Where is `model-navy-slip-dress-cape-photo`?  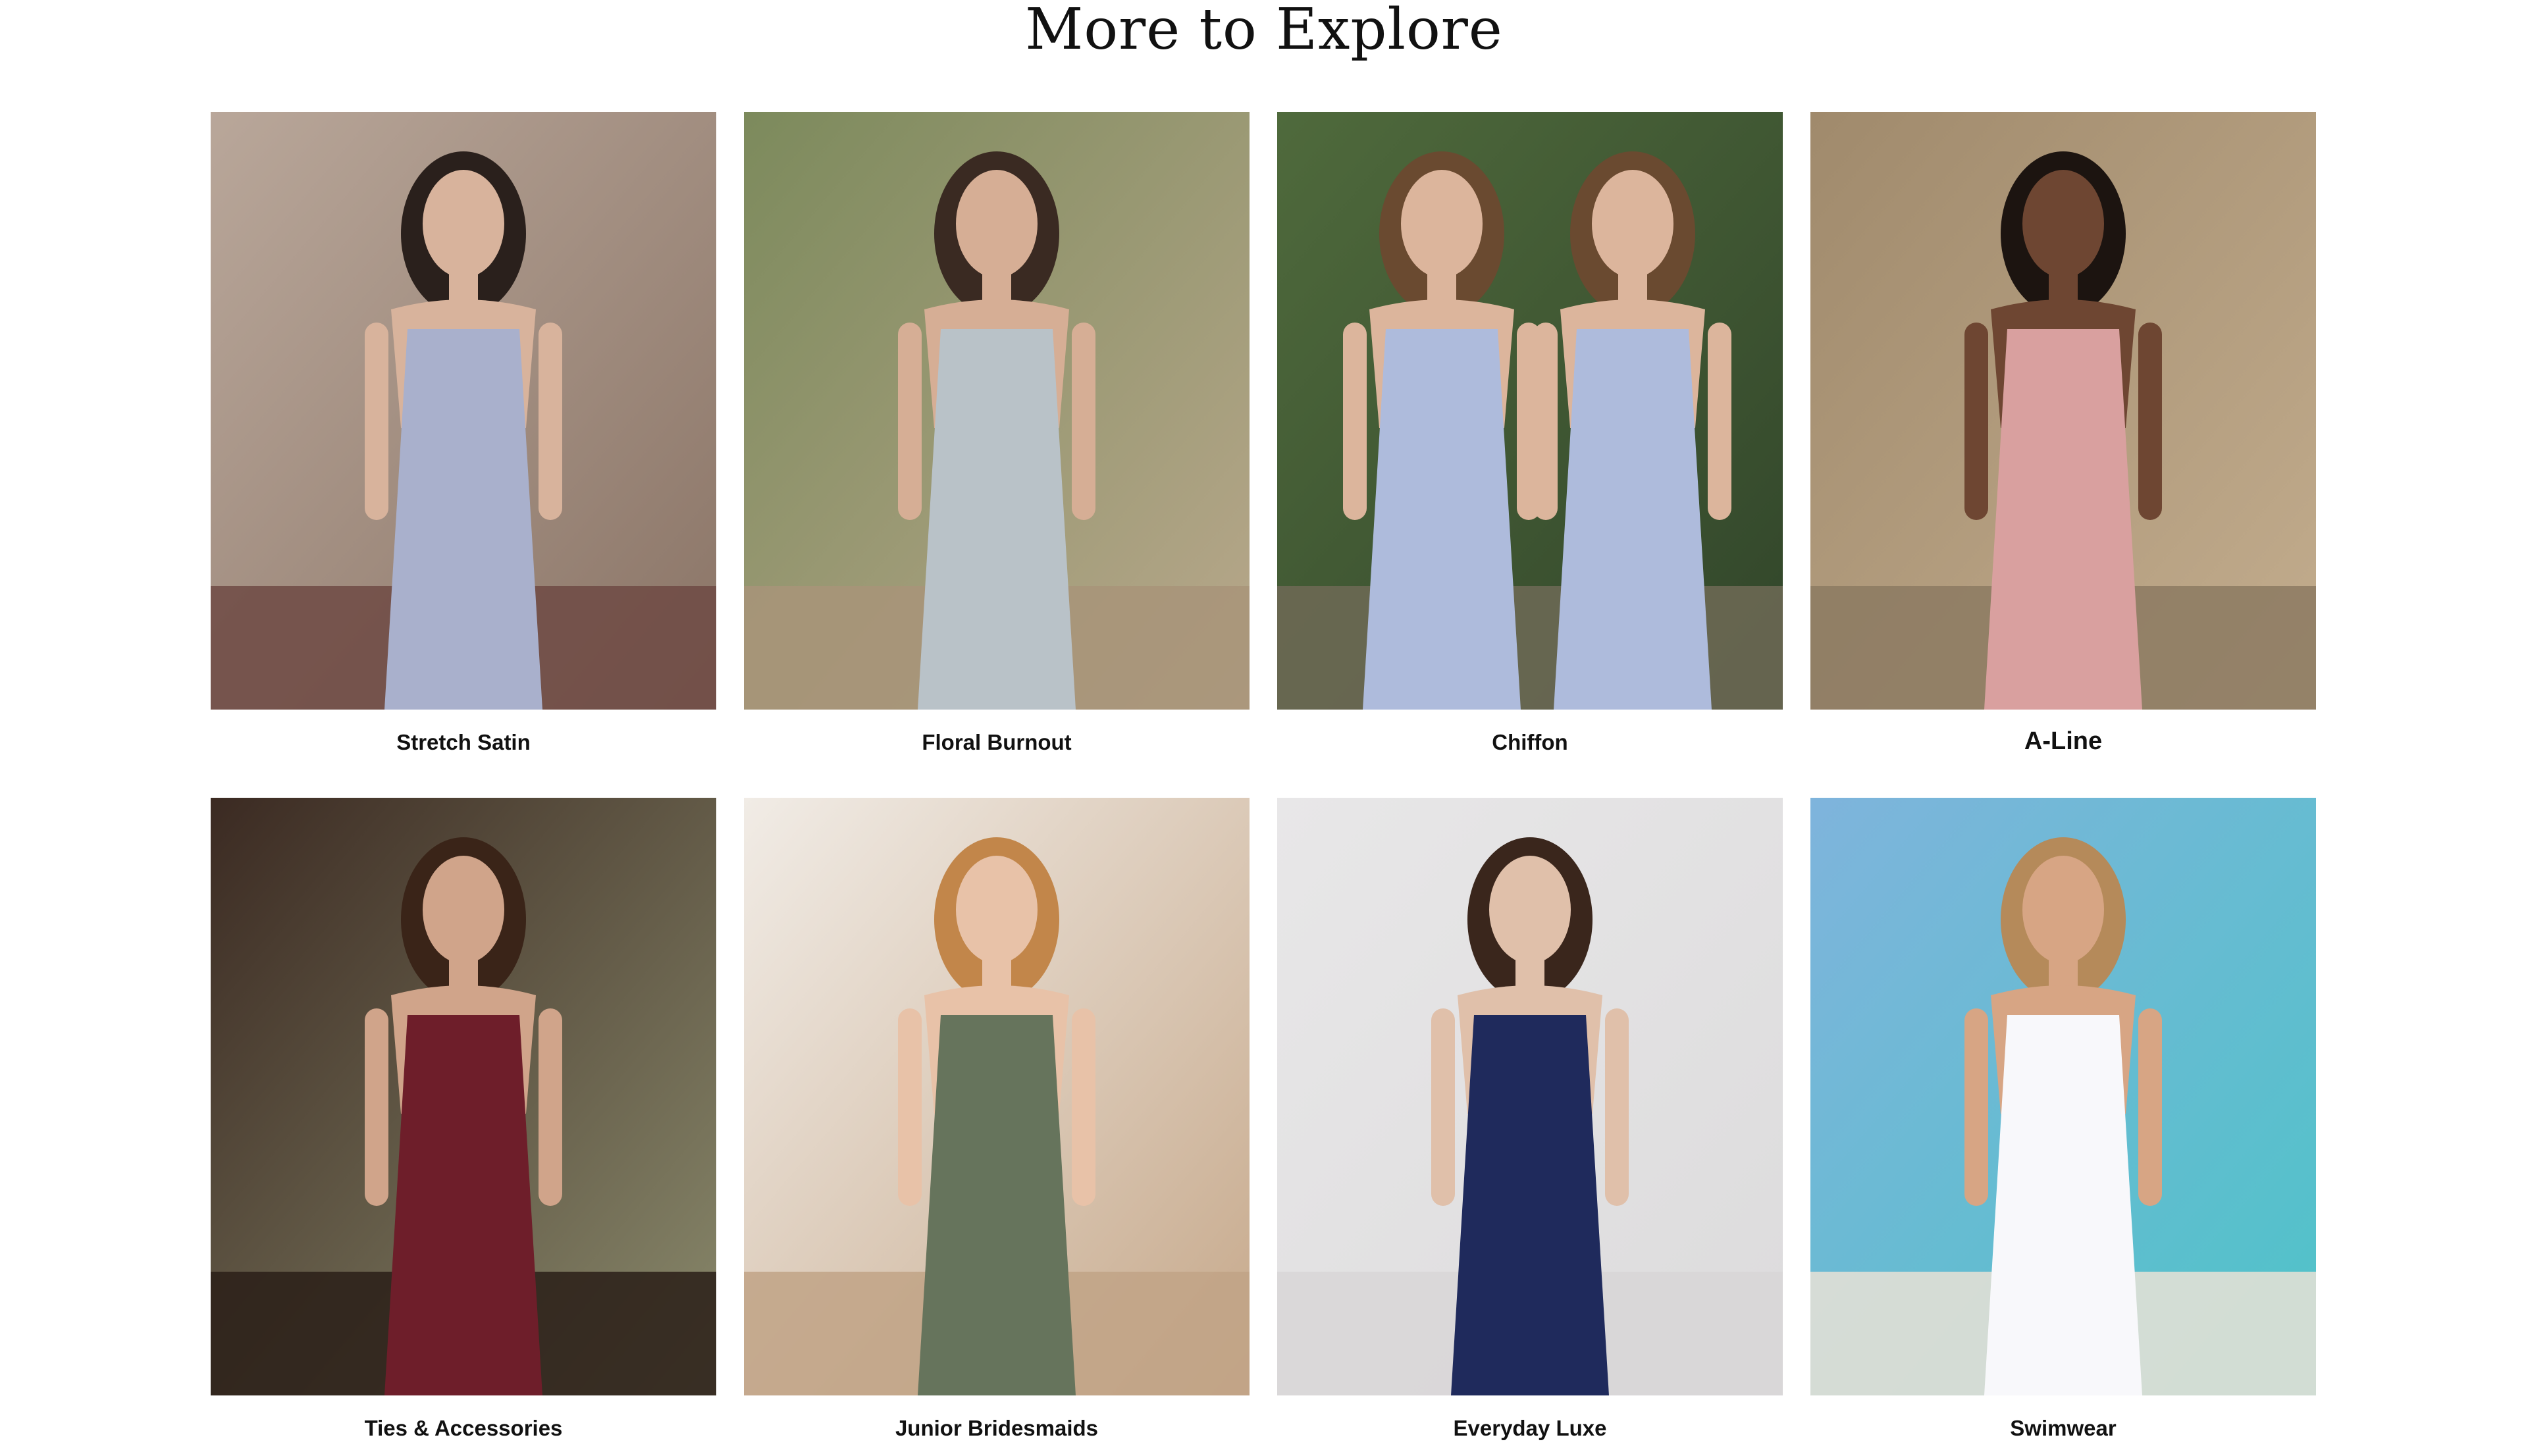 model-navy-slip-dress-cape-photo is located at coordinates (1530, 1096).